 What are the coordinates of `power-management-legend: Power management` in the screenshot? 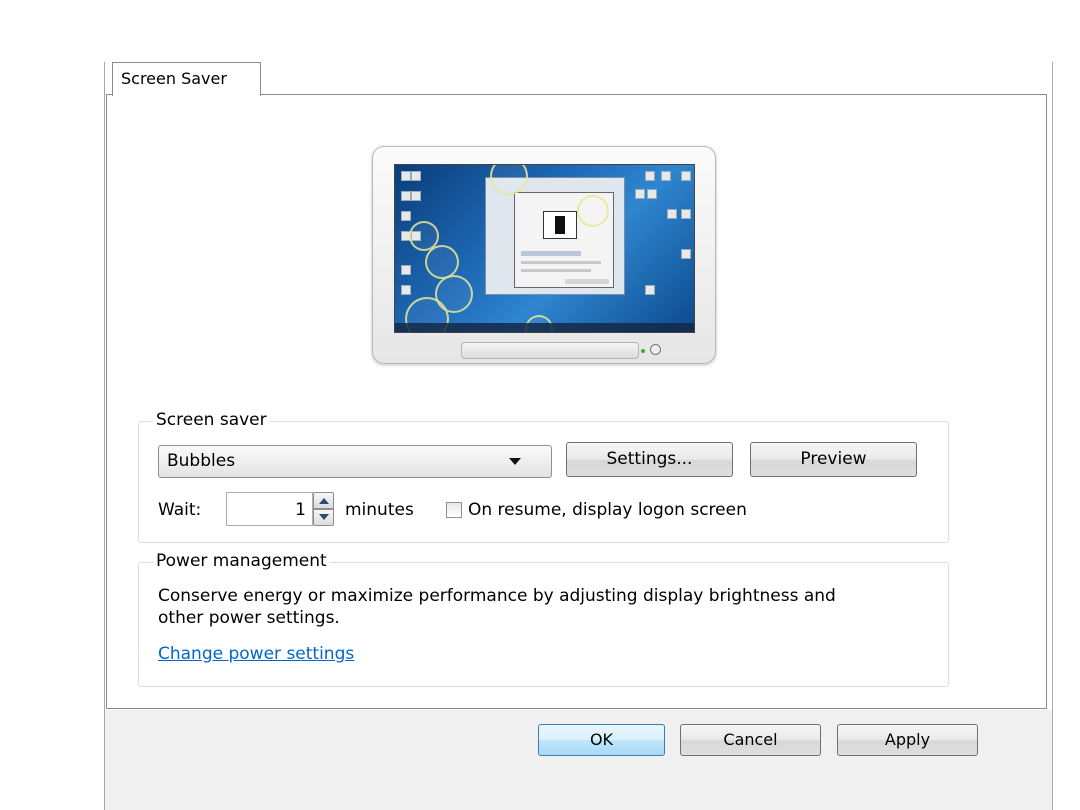 It's located at (241, 561).